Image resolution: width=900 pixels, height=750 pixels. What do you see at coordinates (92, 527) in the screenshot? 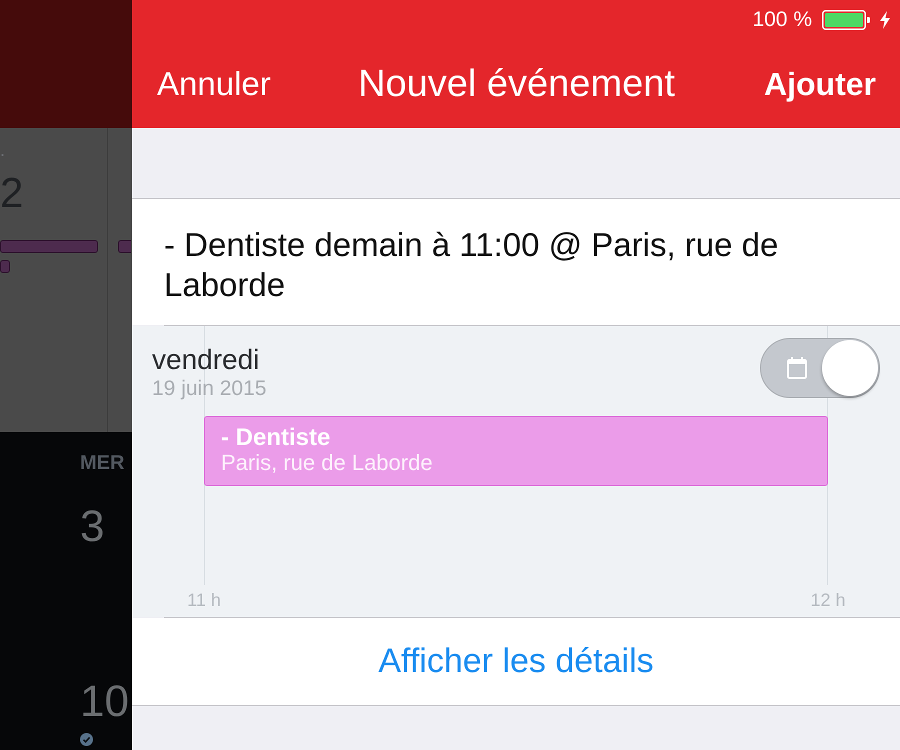
I see `day-number: 3` at bounding box center [92, 527].